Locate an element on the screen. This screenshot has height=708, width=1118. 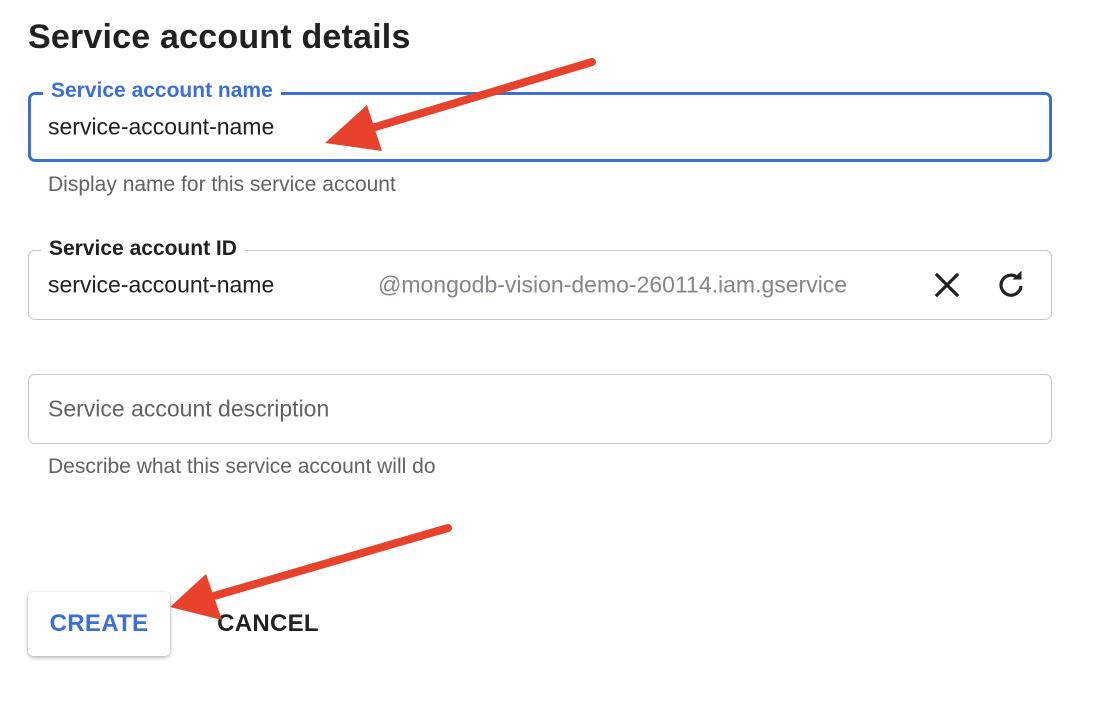
close-icon is located at coordinates (947, 285).